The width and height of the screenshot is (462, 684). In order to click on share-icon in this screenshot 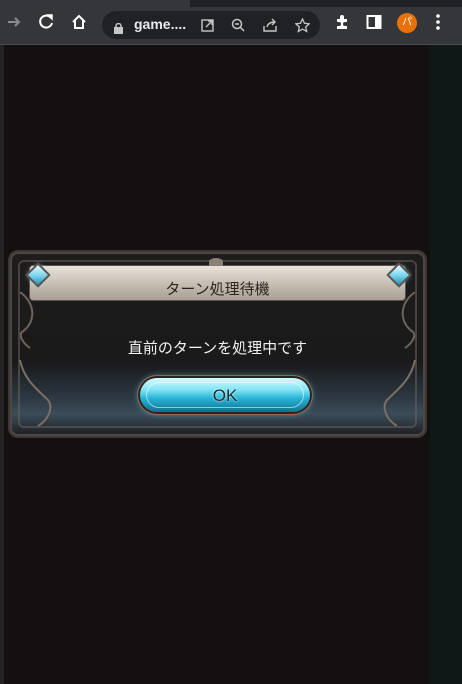, I will do `click(270, 25)`.